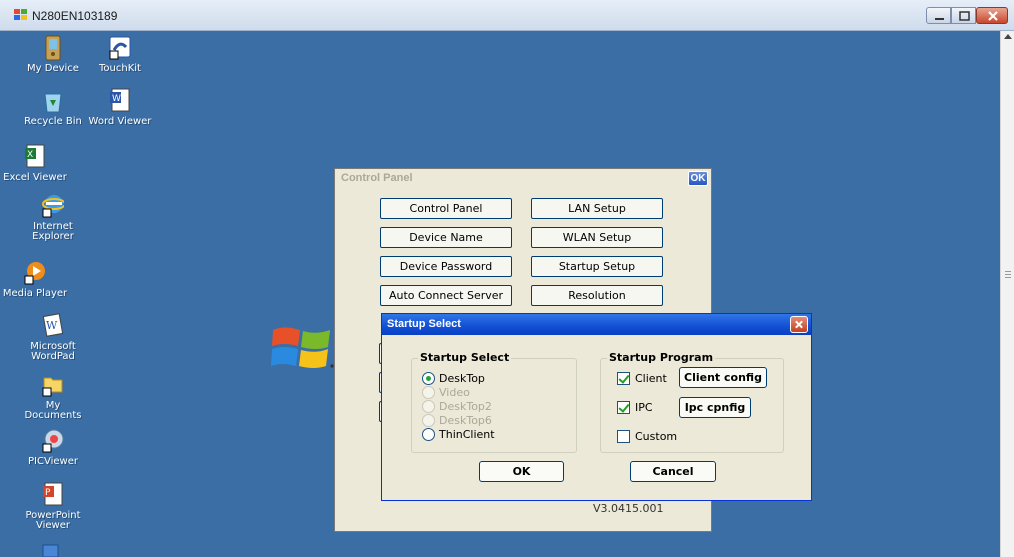 This screenshot has height=557, width=1014. I want to click on control-panel-title: Control Panel, so click(377, 178).